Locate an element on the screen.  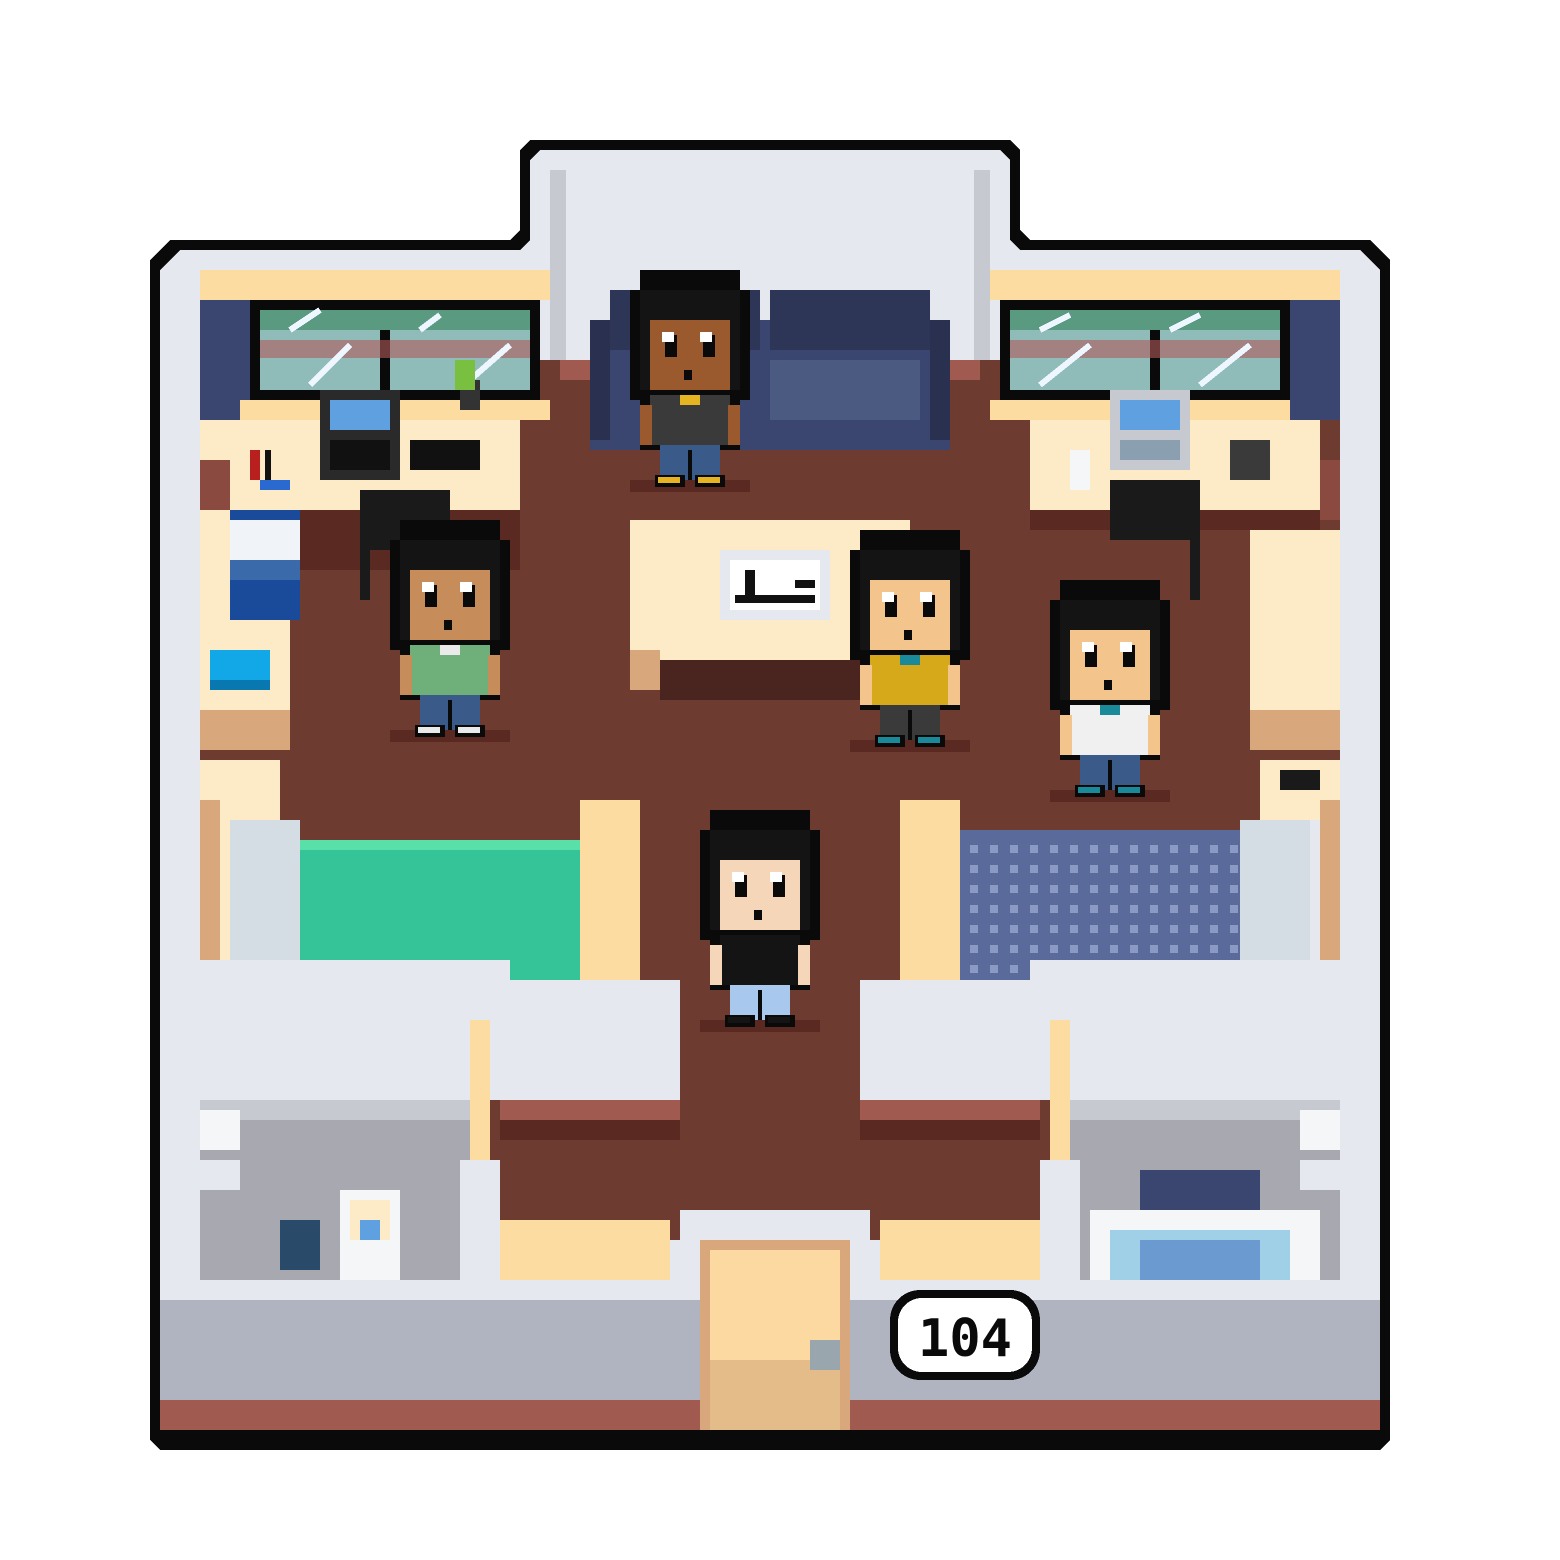
speaker-icon is located at coordinates (1250, 460).